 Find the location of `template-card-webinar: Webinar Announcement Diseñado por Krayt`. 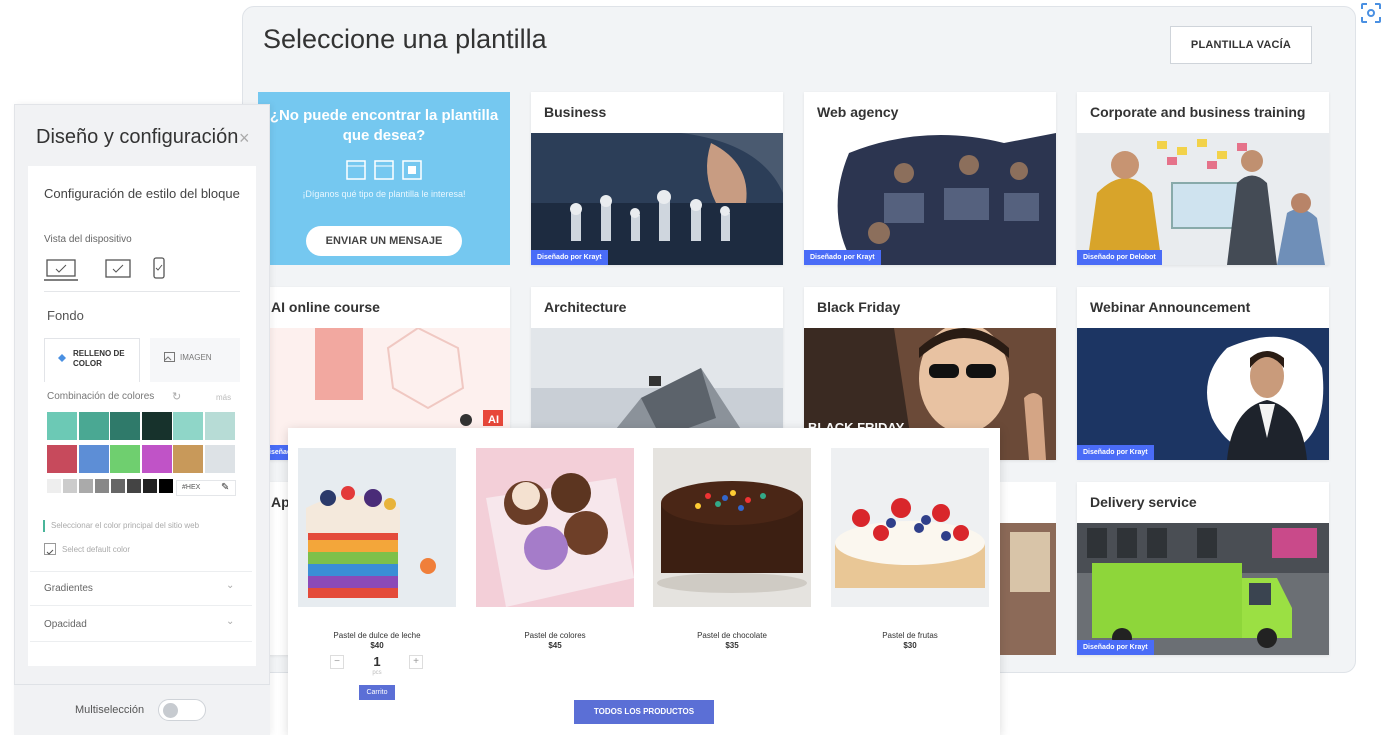

template-card-webinar: Webinar Announcement Diseñado por Krayt is located at coordinates (1203, 373).